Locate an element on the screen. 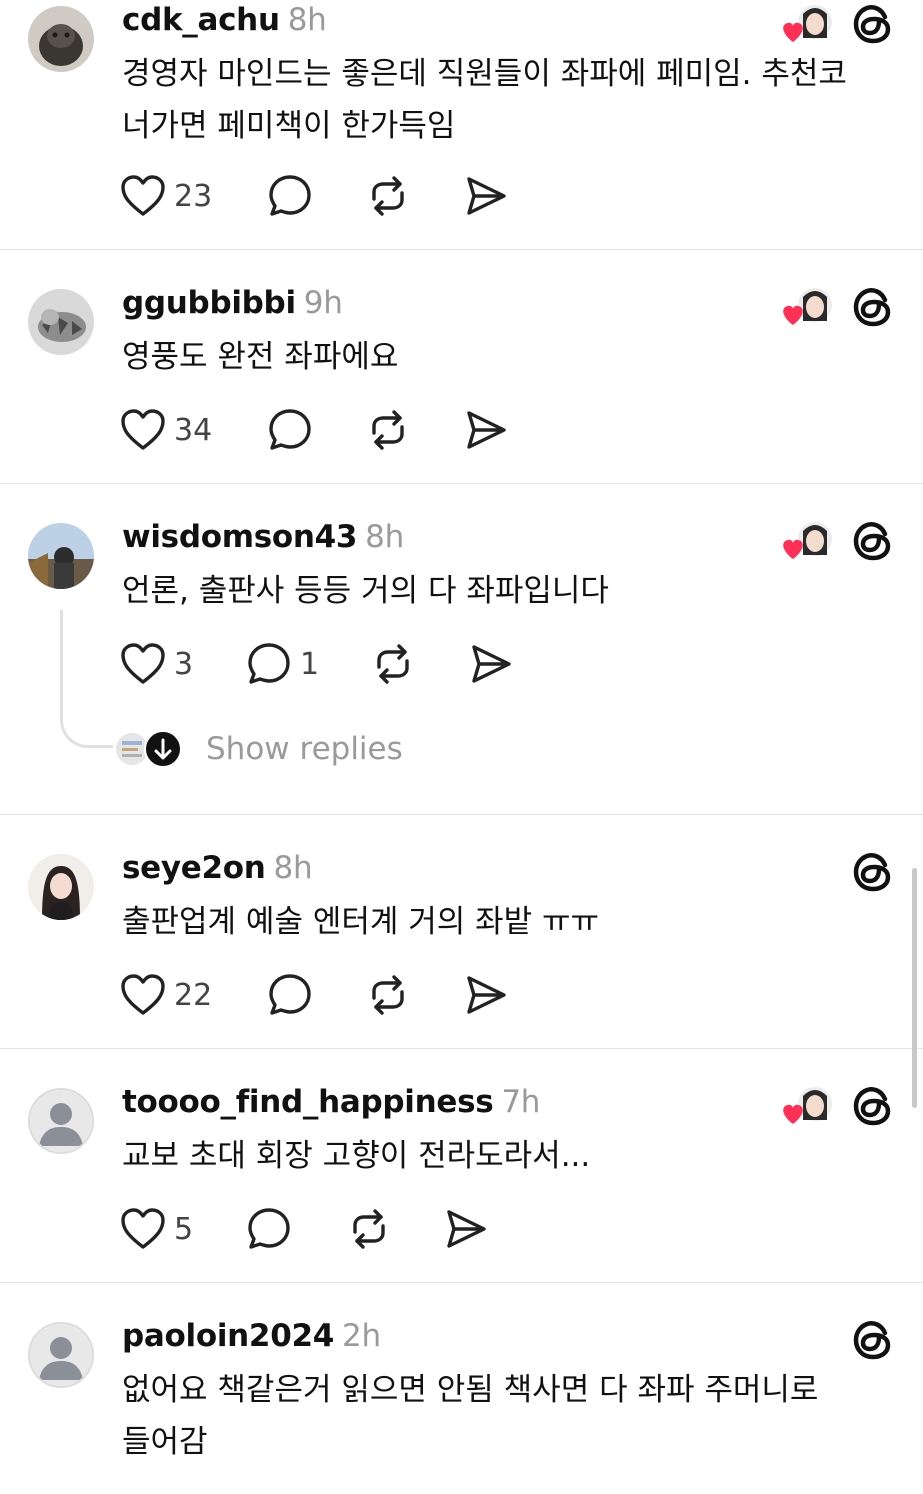 The image size is (923, 1494). like-count: 22 is located at coordinates (193, 995).